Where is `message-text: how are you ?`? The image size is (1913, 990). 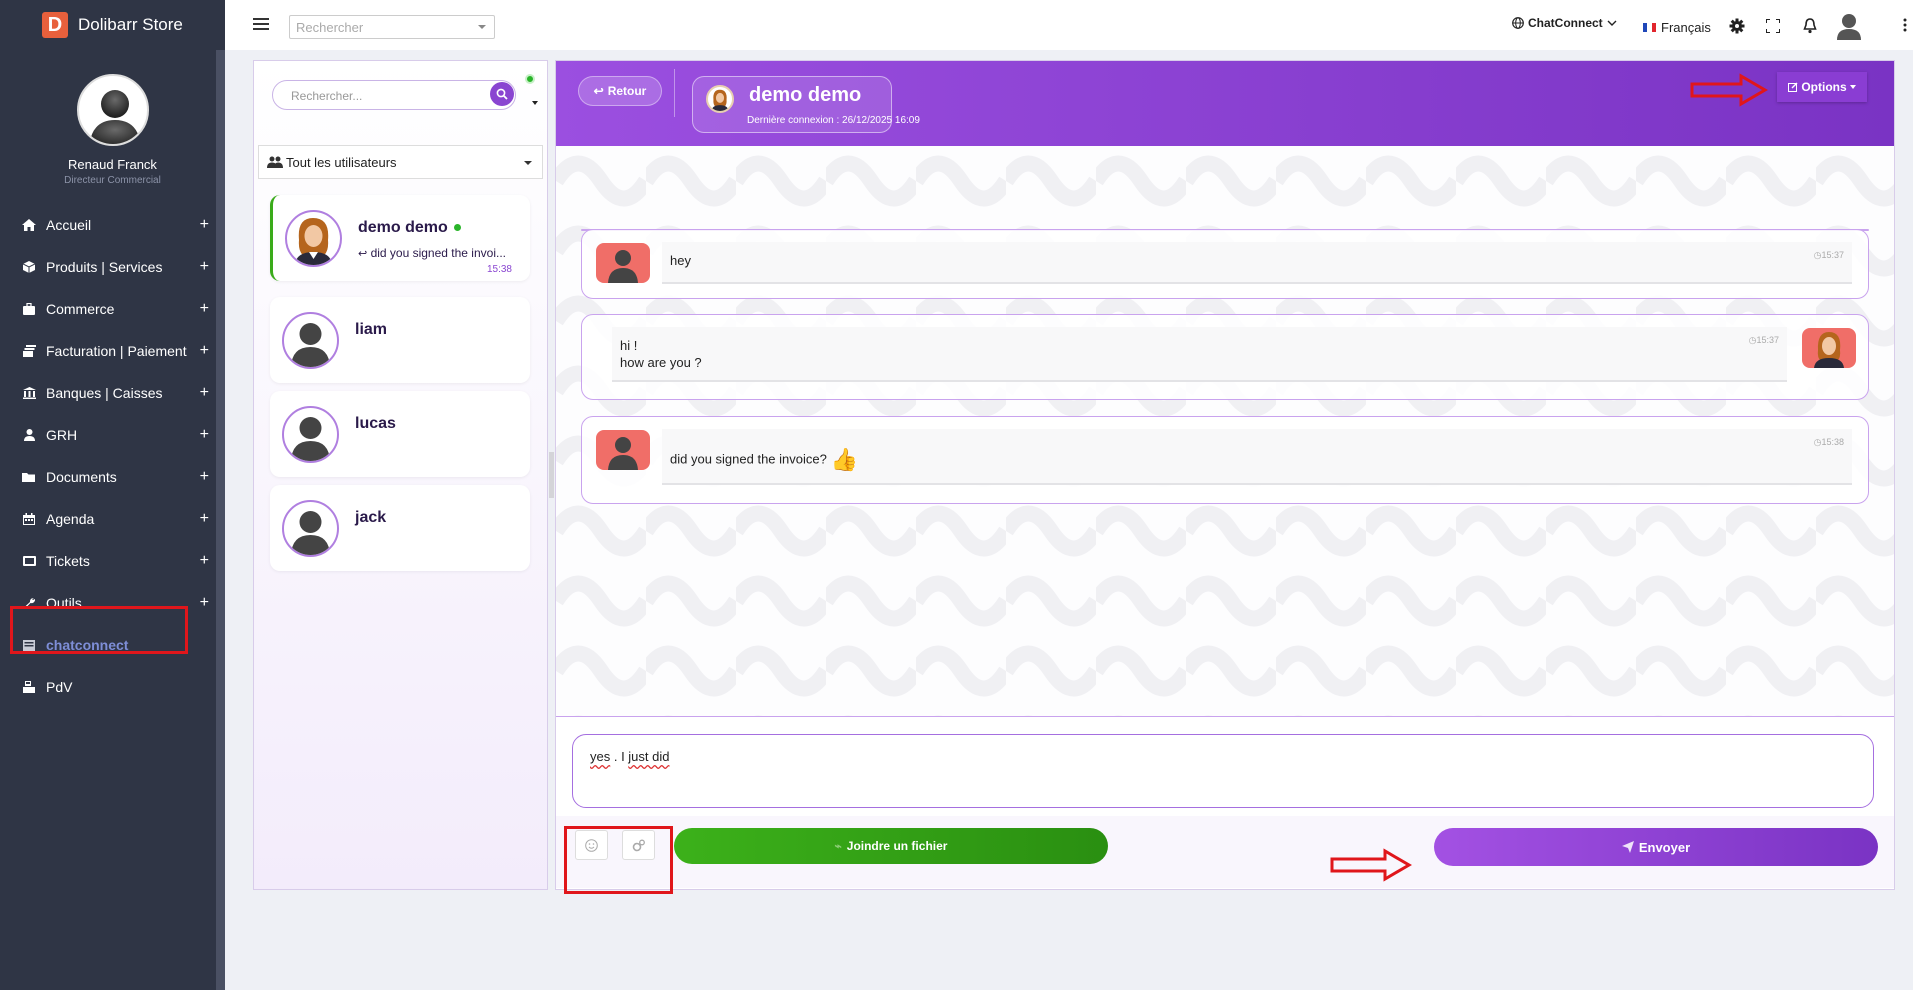 message-text: how are you ? is located at coordinates (661, 362).